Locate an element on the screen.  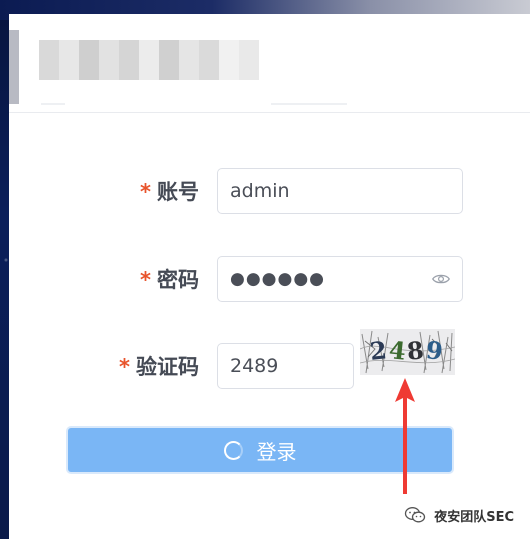
password-row: * 密码 ●●●●●● is located at coordinates (260, 280).